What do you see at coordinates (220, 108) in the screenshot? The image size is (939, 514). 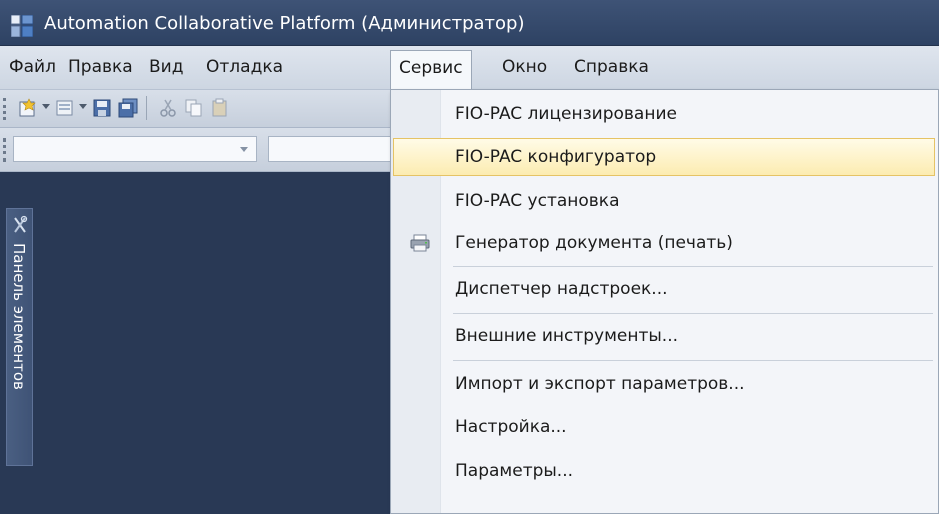 I see `paste-icon` at bounding box center [220, 108].